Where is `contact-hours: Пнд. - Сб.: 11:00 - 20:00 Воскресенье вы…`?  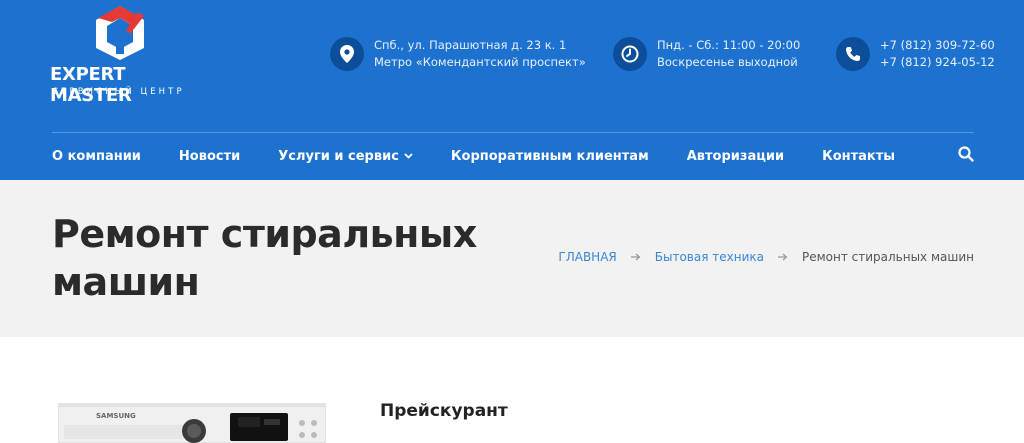
contact-hours: Пнд. - Сб.: 11:00 - 20:00 Воскресенье вы… is located at coordinates (706, 54).